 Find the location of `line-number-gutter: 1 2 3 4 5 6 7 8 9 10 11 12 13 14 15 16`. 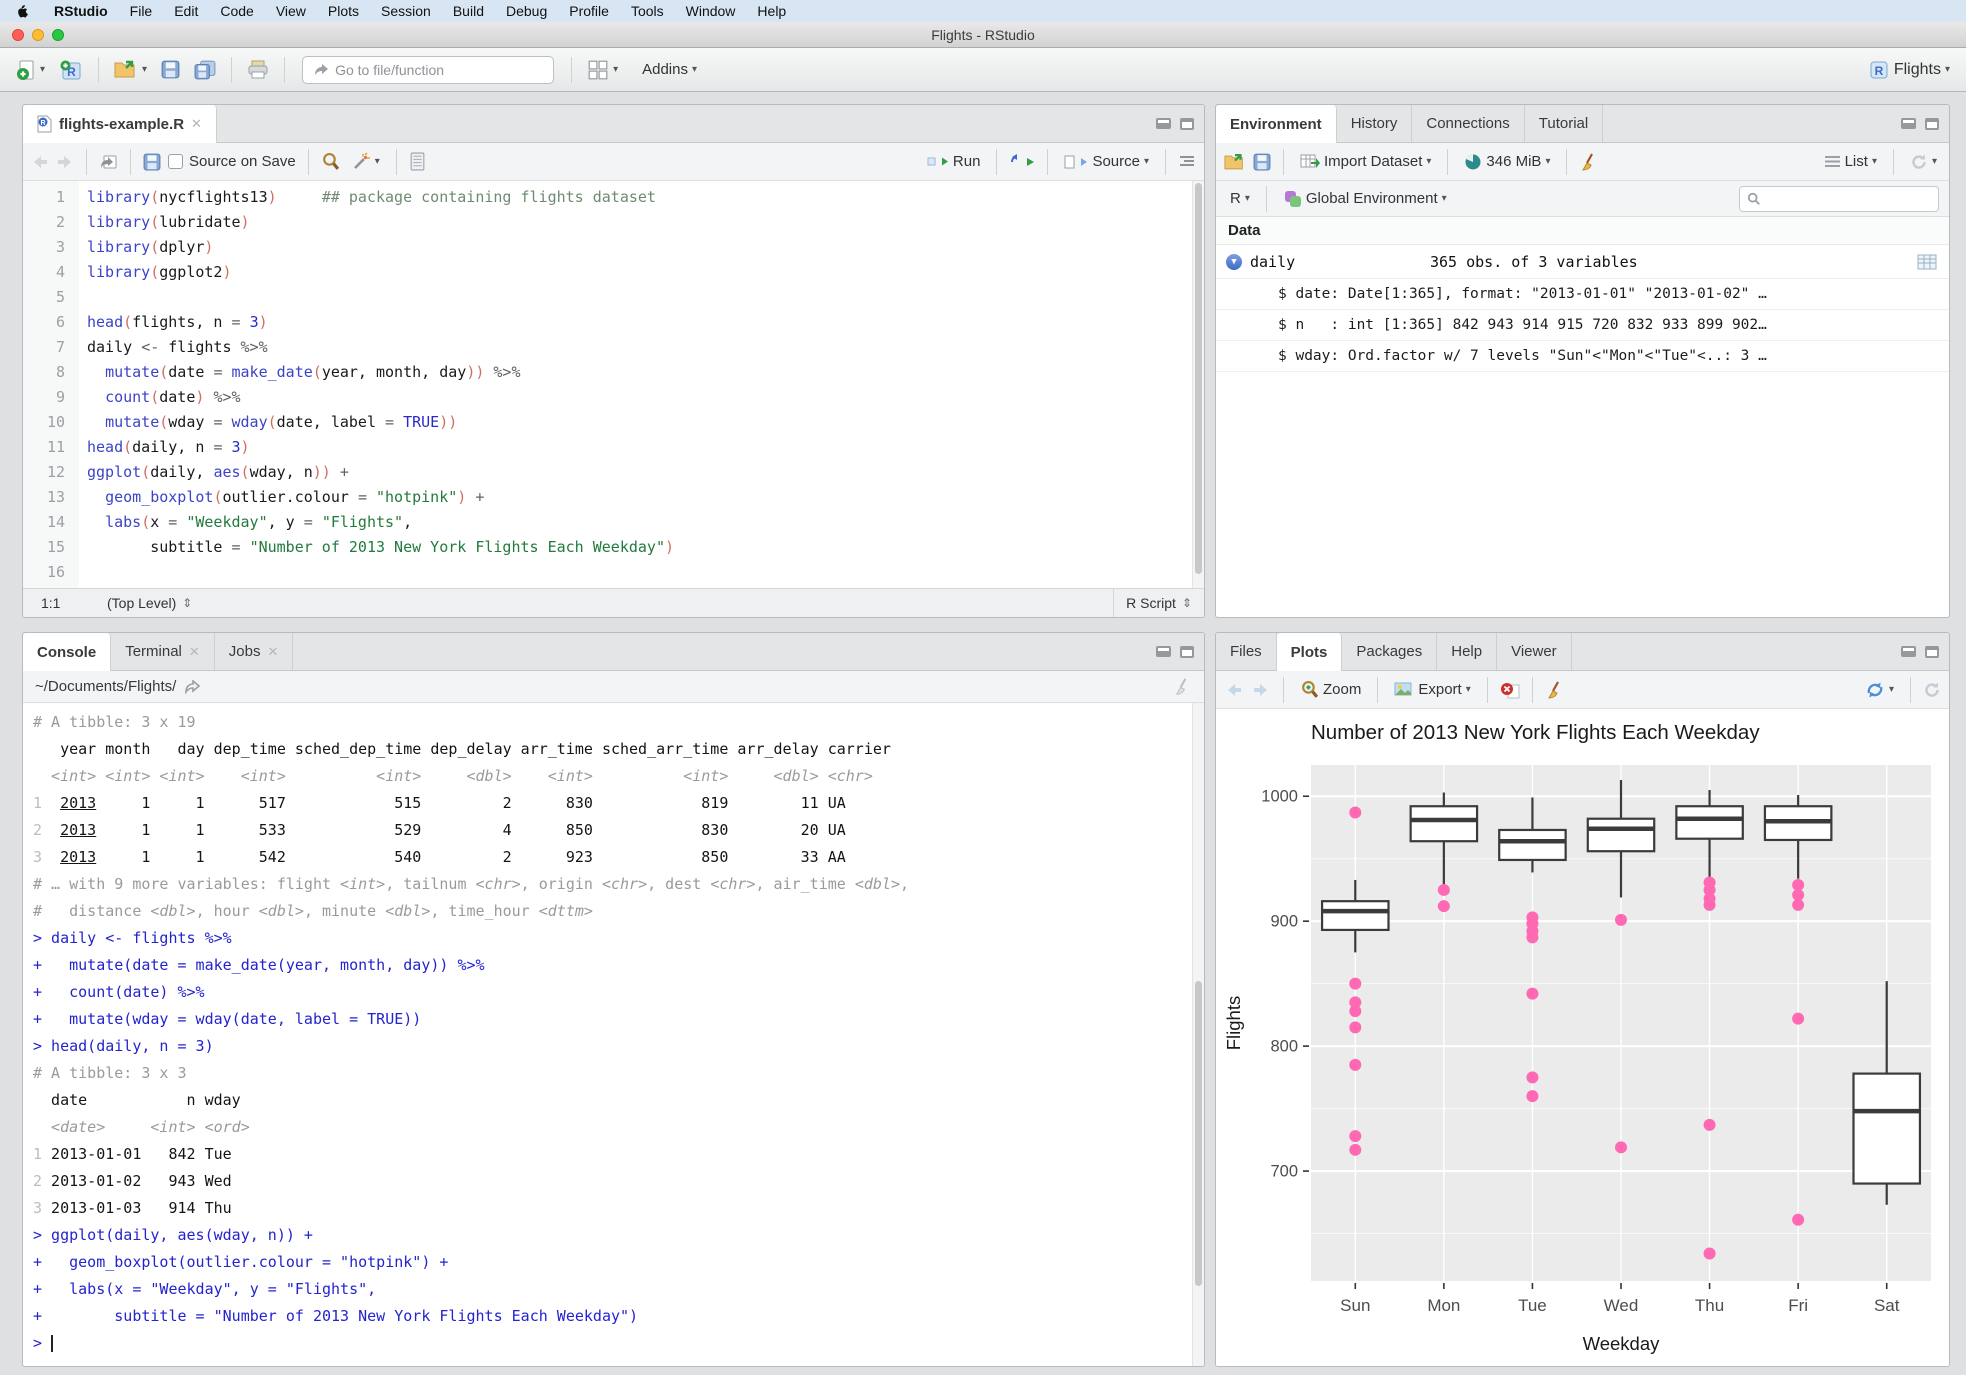

line-number-gutter: 1 2 3 4 5 6 7 8 9 10 11 12 13 14 15 16 is located at coordinates (51, 384).